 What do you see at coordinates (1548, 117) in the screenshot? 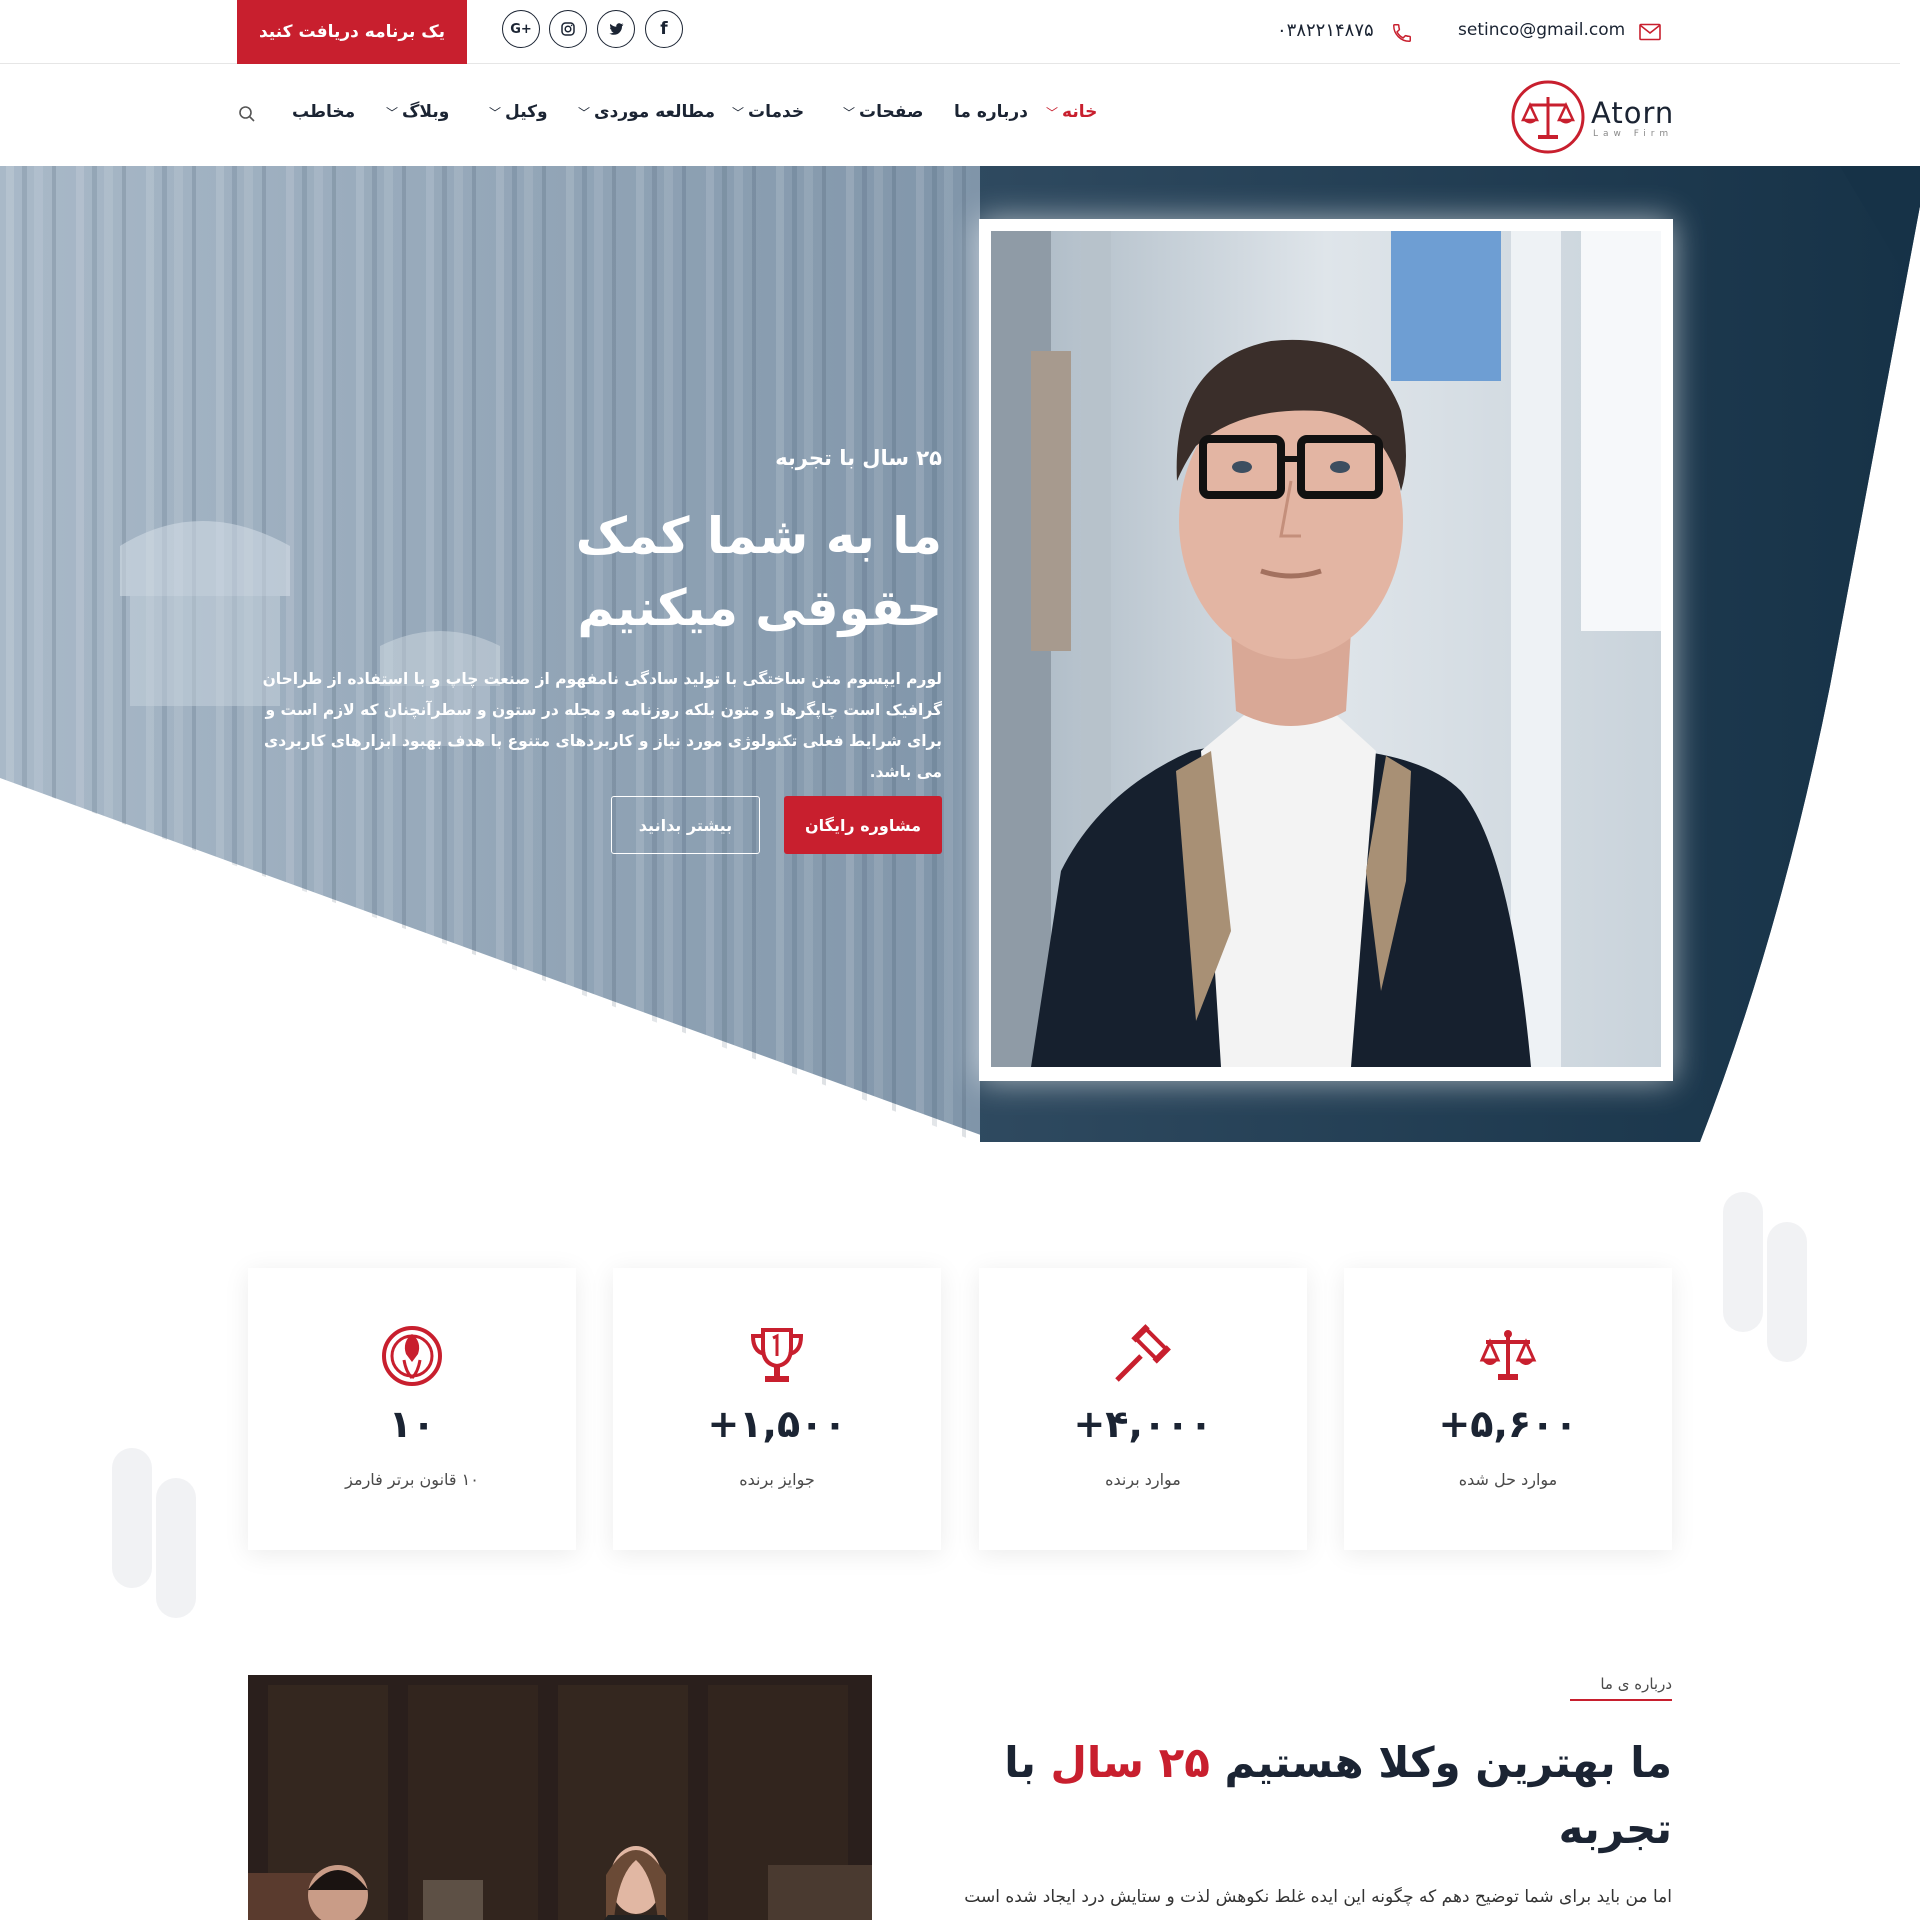
I see `logo-scales-icon` at bounding box center [1548, 117].